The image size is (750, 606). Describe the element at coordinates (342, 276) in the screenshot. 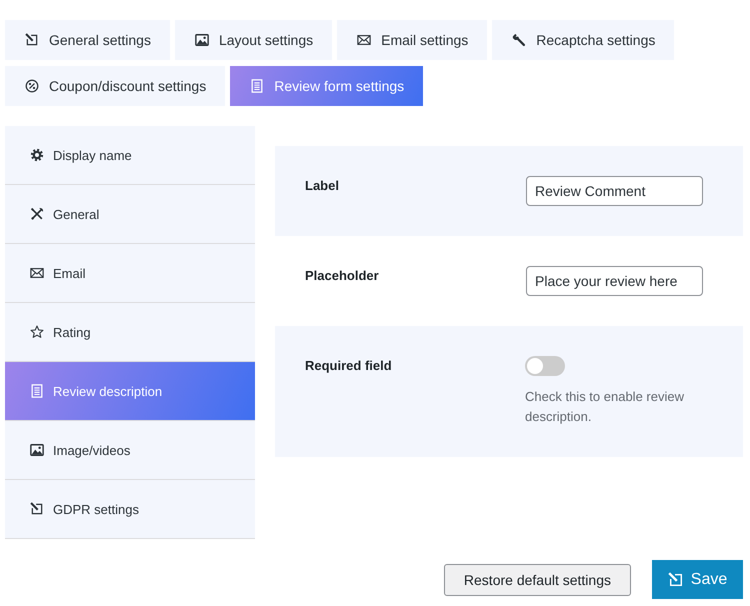

I see `field-label: Placeholder` at that location.